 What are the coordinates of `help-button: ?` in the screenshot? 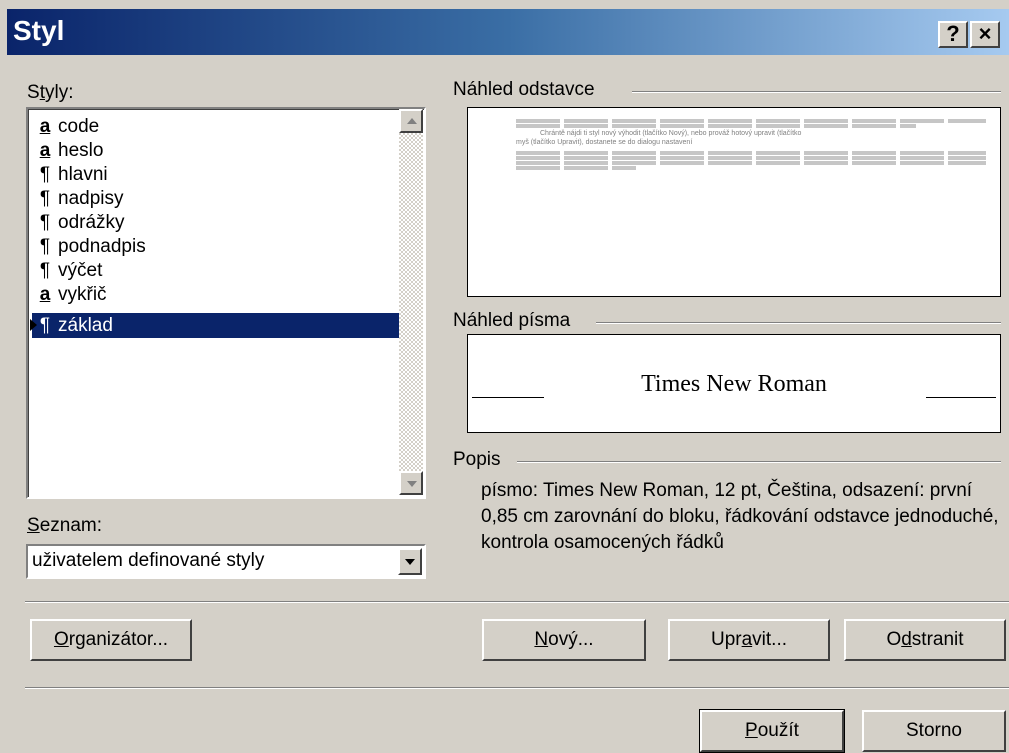 It's located at (953, 34).